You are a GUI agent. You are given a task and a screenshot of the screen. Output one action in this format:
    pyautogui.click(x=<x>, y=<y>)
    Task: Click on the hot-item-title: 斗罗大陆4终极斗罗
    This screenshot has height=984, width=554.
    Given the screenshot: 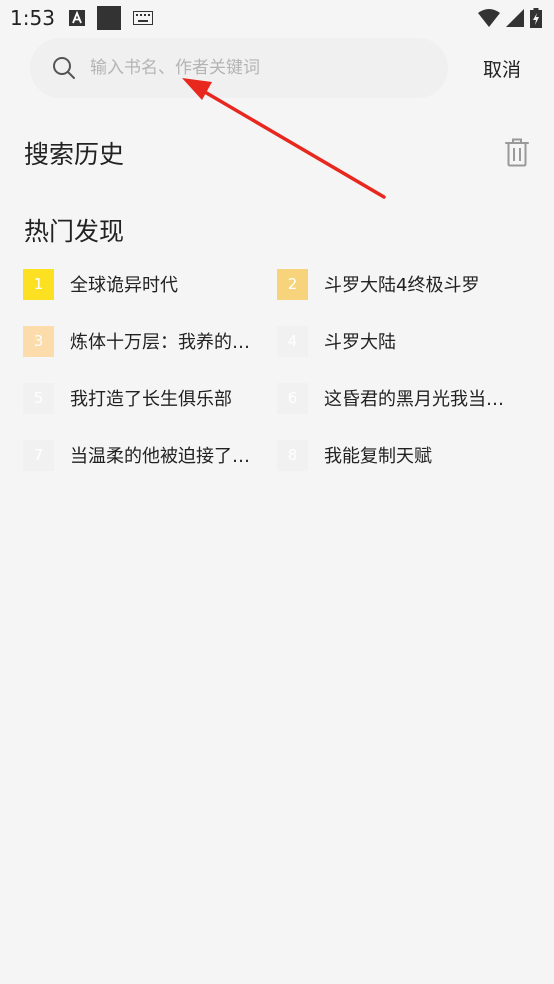 What is the action you would take?
    pyautogui.click(x=402, y=285)
    